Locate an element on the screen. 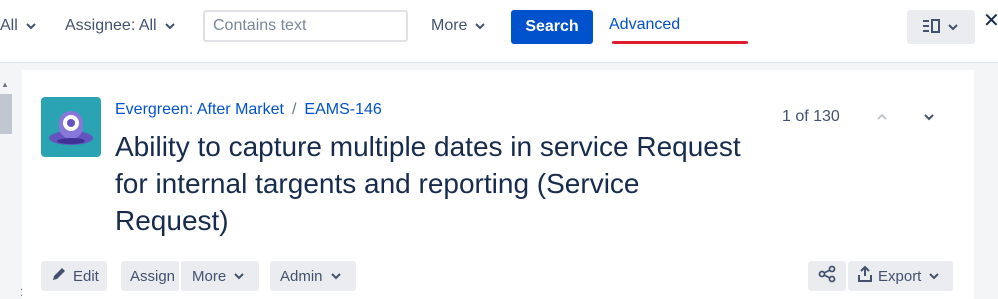 The height and width of the screenshot is (299, 998). advanced-link: Advanced is located at coordinates (644, 25).